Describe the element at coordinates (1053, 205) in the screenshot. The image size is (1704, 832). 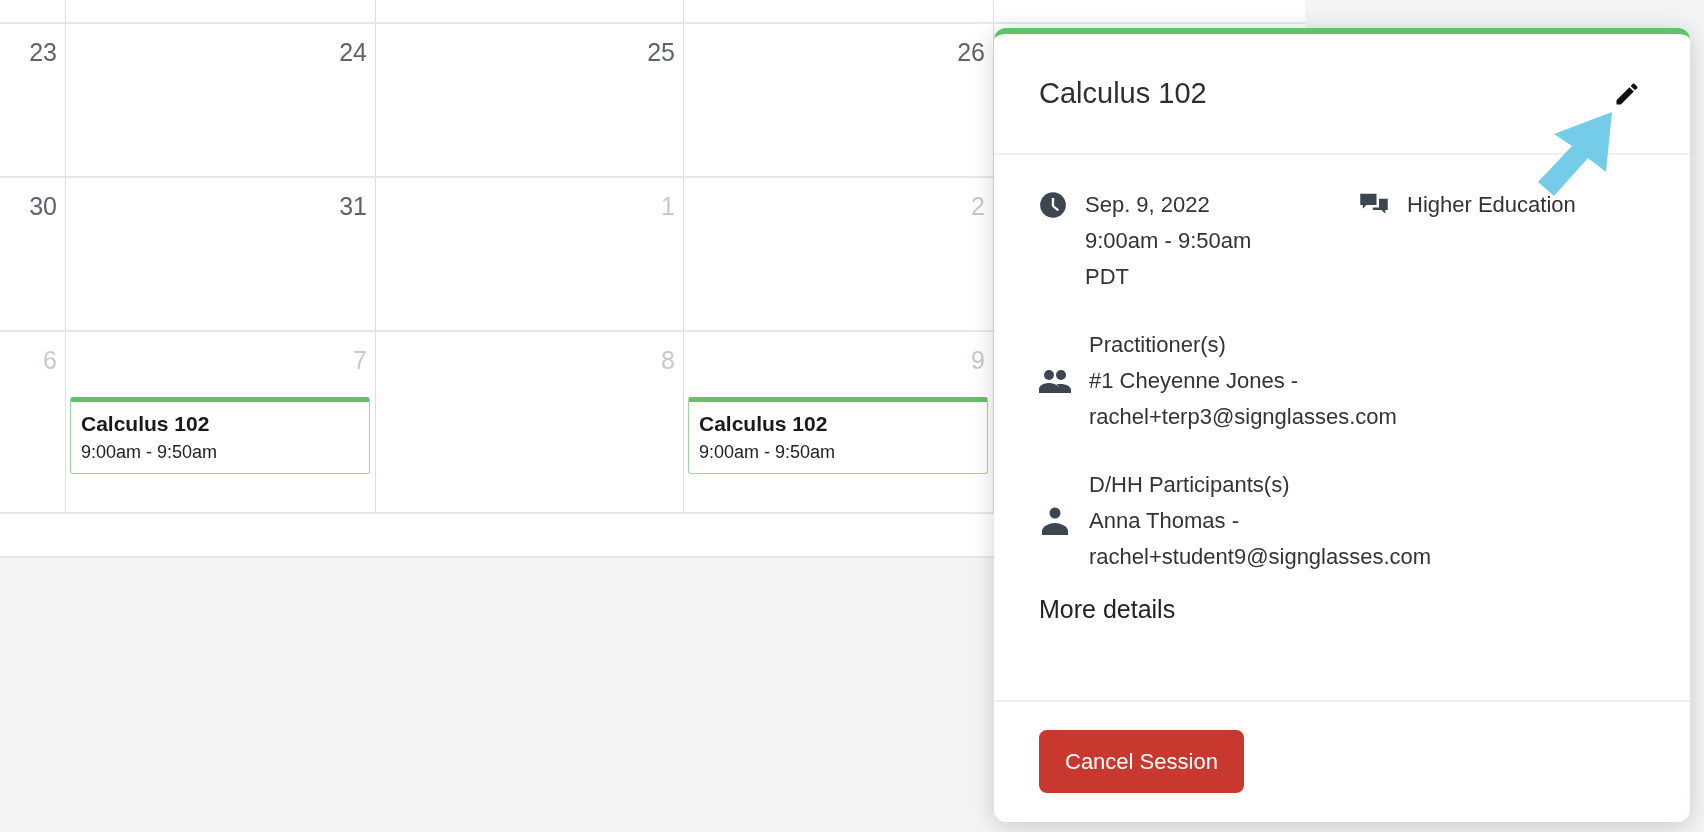
I see `clock-icon` at that location.